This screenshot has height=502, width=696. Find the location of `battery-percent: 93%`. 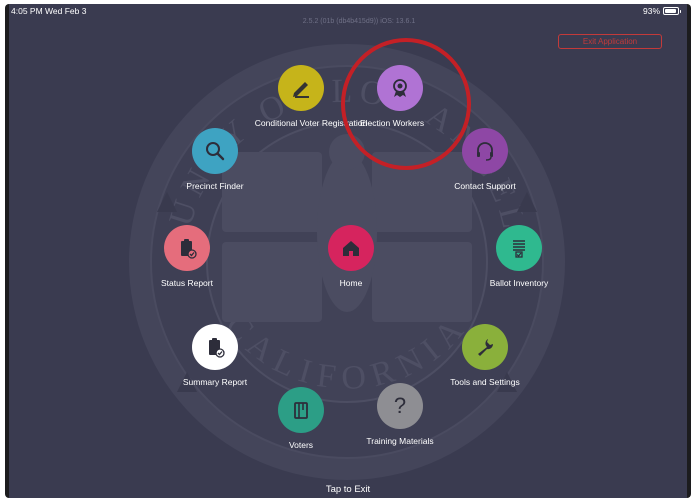

battery-percent: 93% is located at coordinates (651, 11).